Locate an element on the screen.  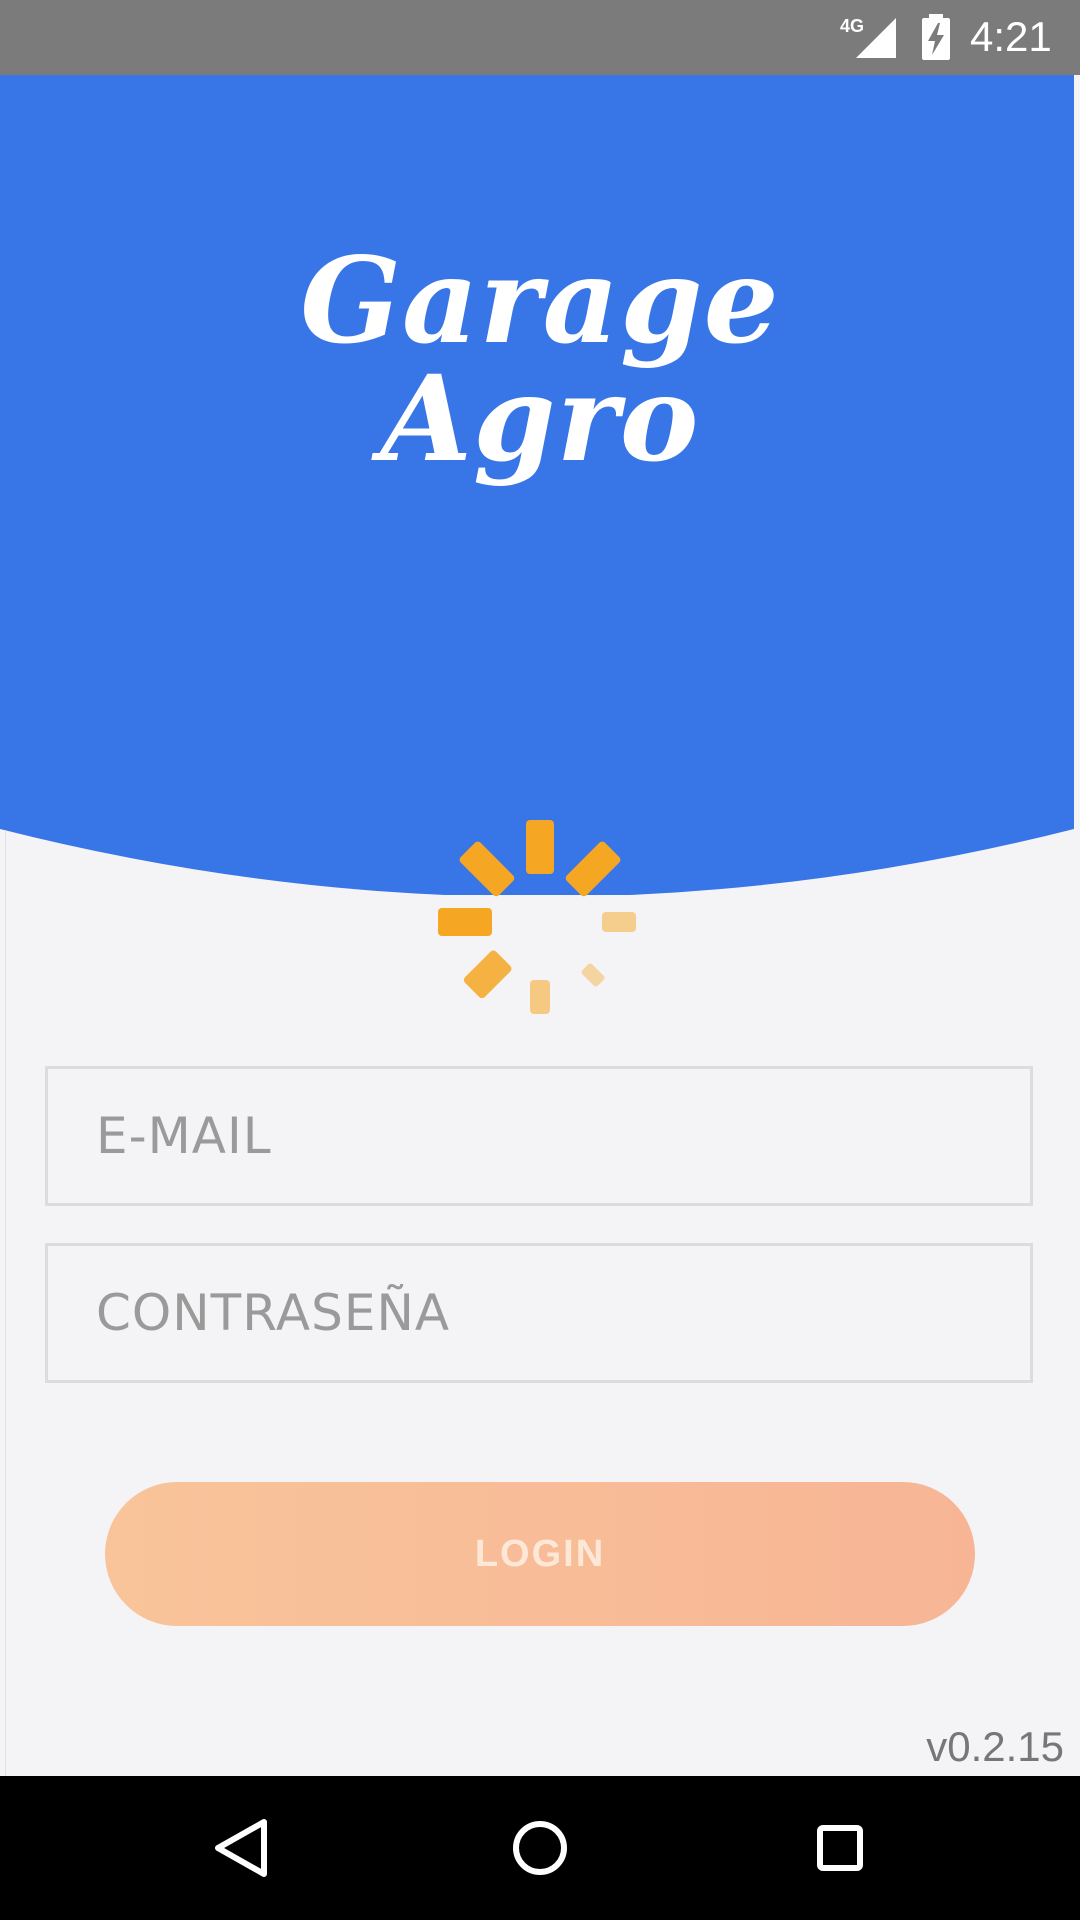
app-version: v0.2.15 is located at coordinates (995, 1746).